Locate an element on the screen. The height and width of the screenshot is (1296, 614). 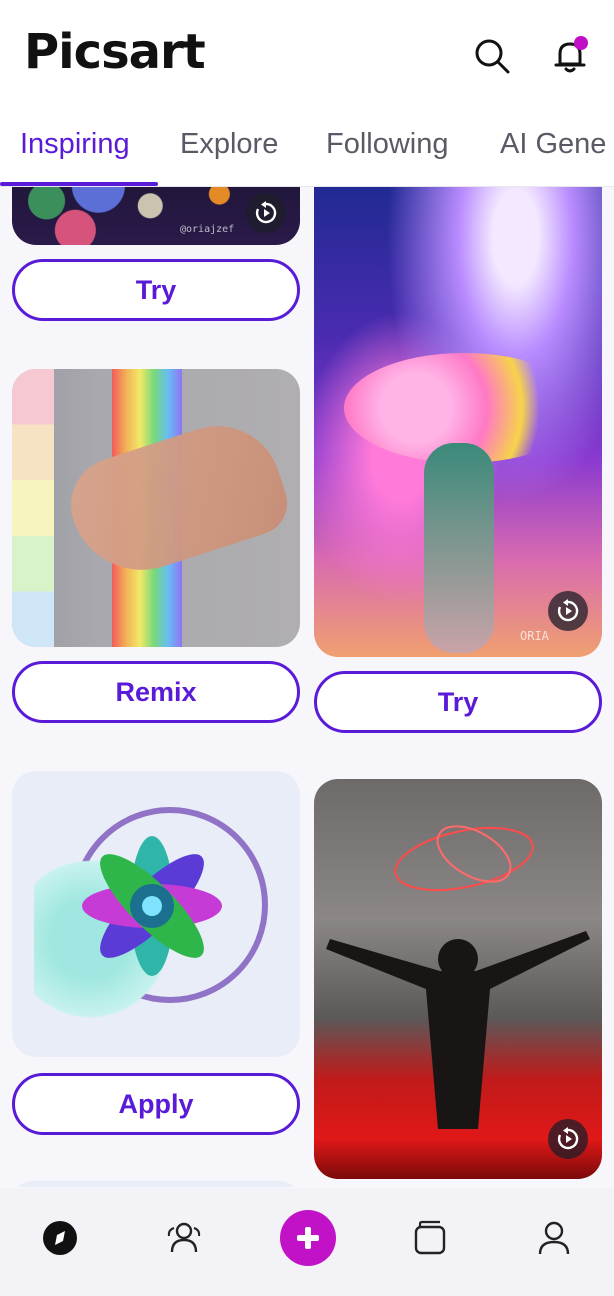
active-tab-indicator is located at coordinates (79, 184).